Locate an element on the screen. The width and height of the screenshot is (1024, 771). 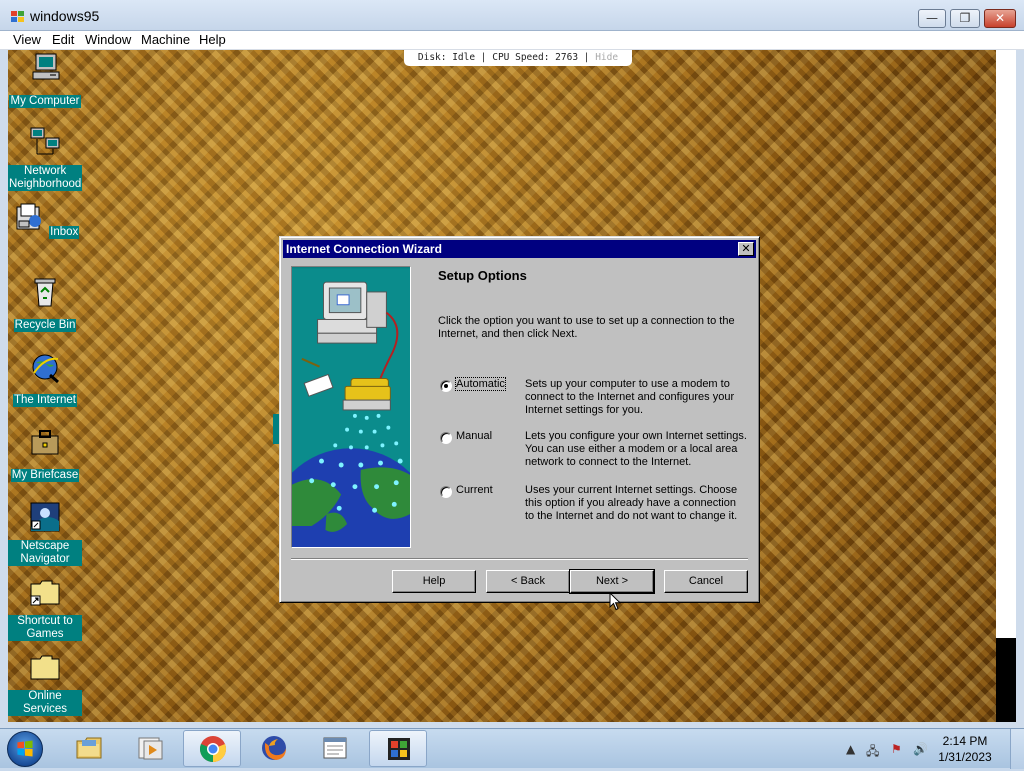
network-icon: 🖧 is located at coordinates (872, 752).